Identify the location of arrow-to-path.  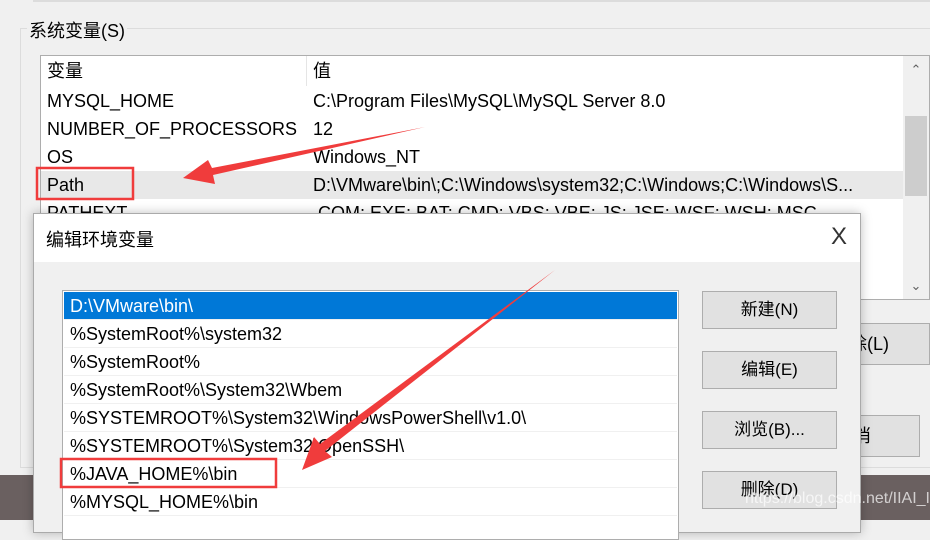
(304, 155).